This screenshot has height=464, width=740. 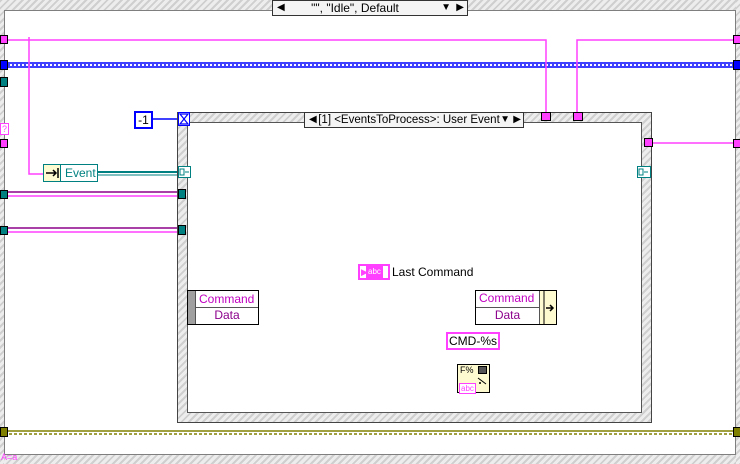 What do you see at coordinates (275, 77) in the screenshot?
I see `string-wire-top-left` at bounding box center [275, 77].